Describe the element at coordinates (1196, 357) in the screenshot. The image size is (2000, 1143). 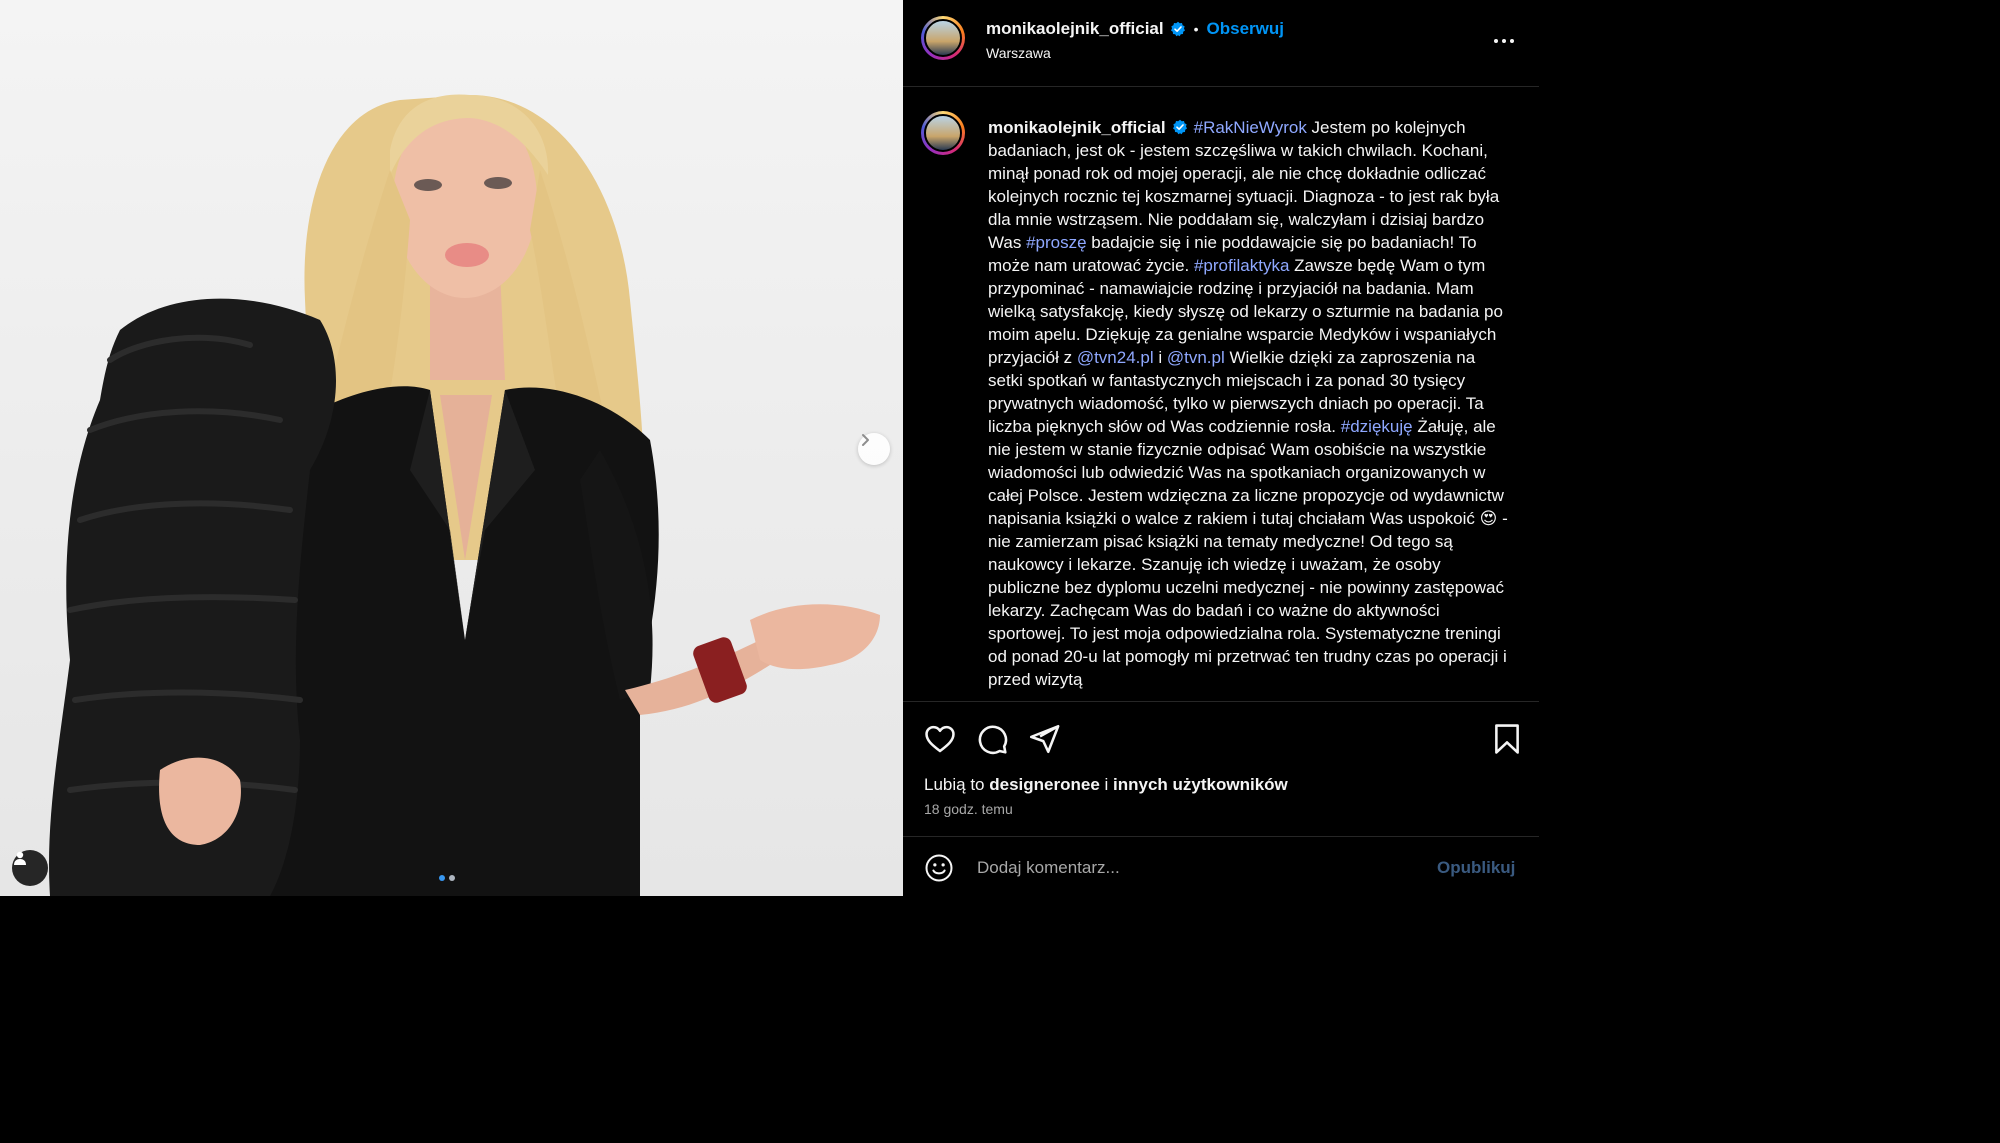
I see `mention-link: @tvn.pl` at that location.